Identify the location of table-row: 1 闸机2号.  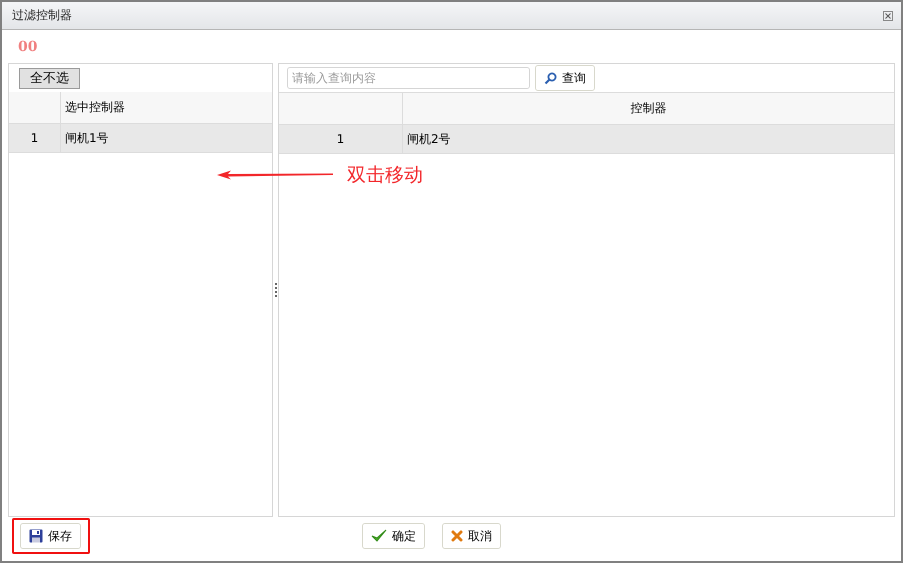
(586, 139).